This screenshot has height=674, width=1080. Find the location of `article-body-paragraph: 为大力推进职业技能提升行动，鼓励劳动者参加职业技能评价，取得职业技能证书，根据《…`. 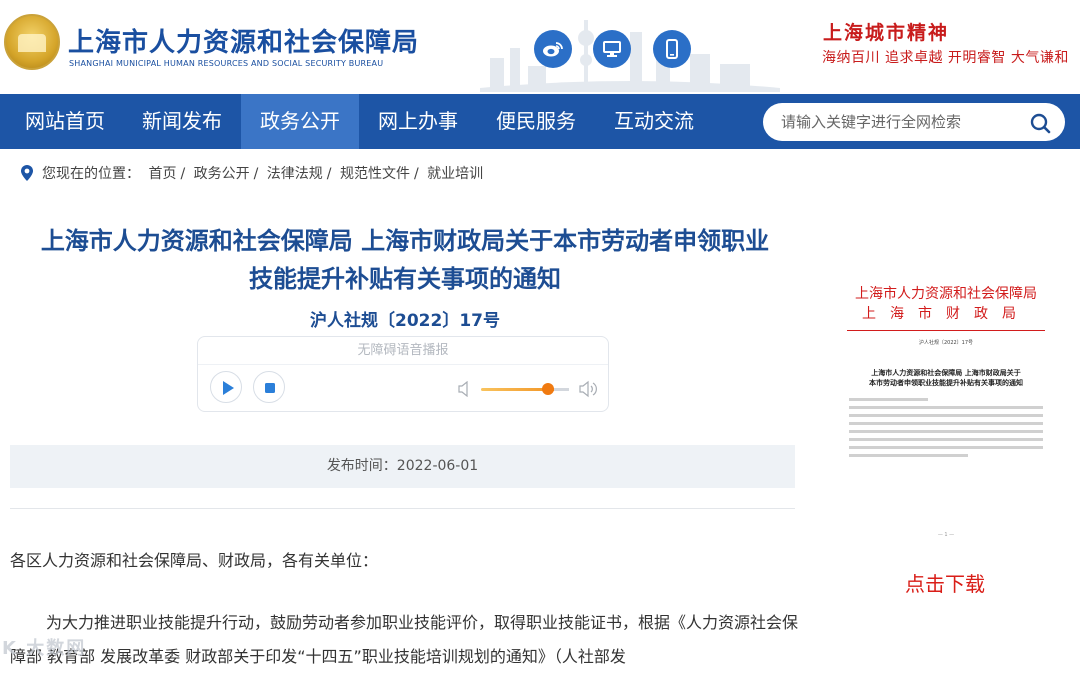

article-body-paragraph: 为大力推进职业技能提升行动，鼓励劳动者参加职业技能评价，取得职业技能证书，根据《… is located at coordinates (404, 639).